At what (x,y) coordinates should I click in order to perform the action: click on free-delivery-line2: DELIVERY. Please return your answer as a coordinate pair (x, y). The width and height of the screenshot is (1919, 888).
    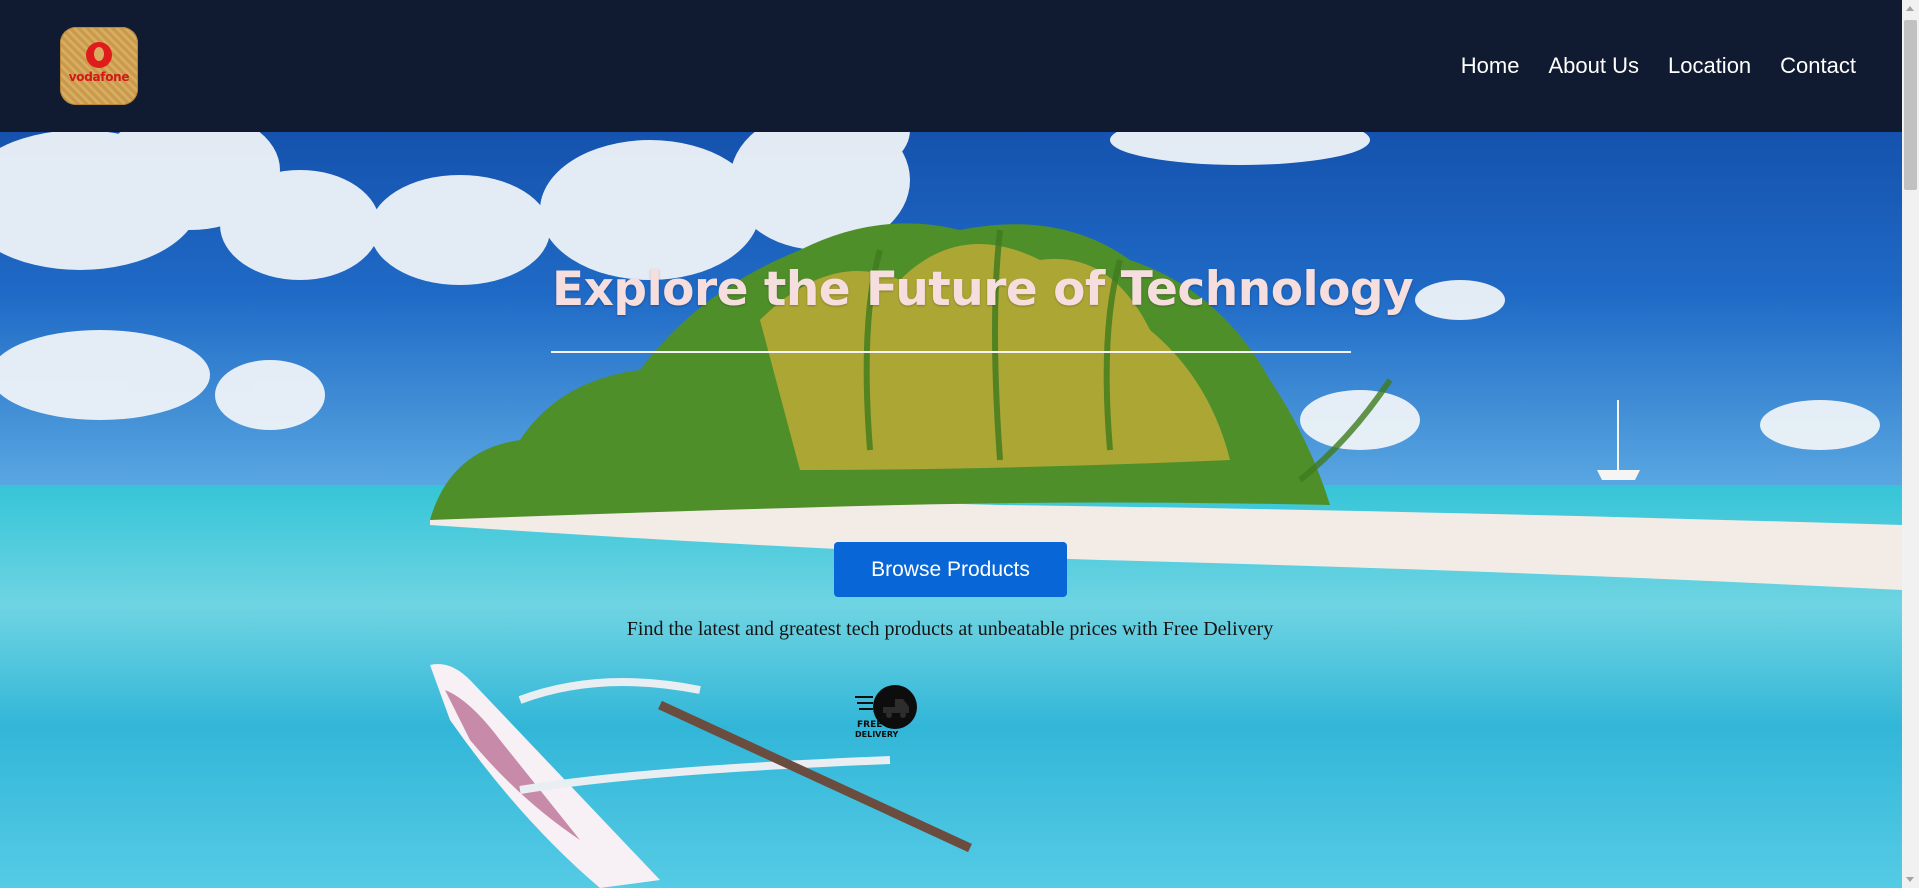
    Looking at the image, I should click on (877, 734).